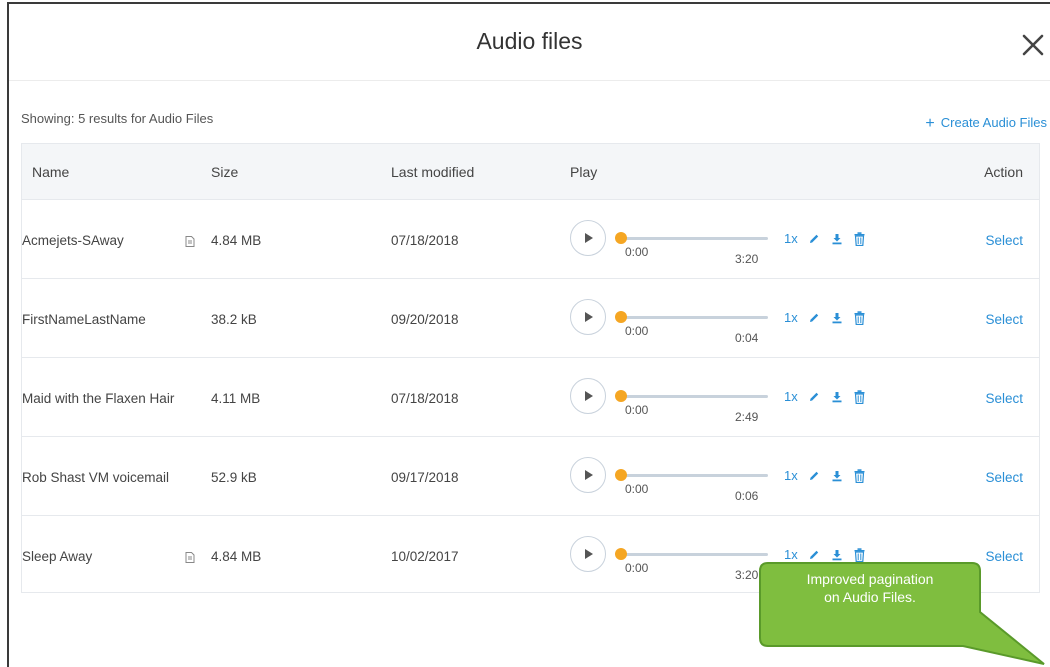 This screenshot has width=1050, height=667. What do you see at coordinates (425, 477) in the screenshot?
I see `last-modified: 09/17/2018` at bounding box center [425, 477].